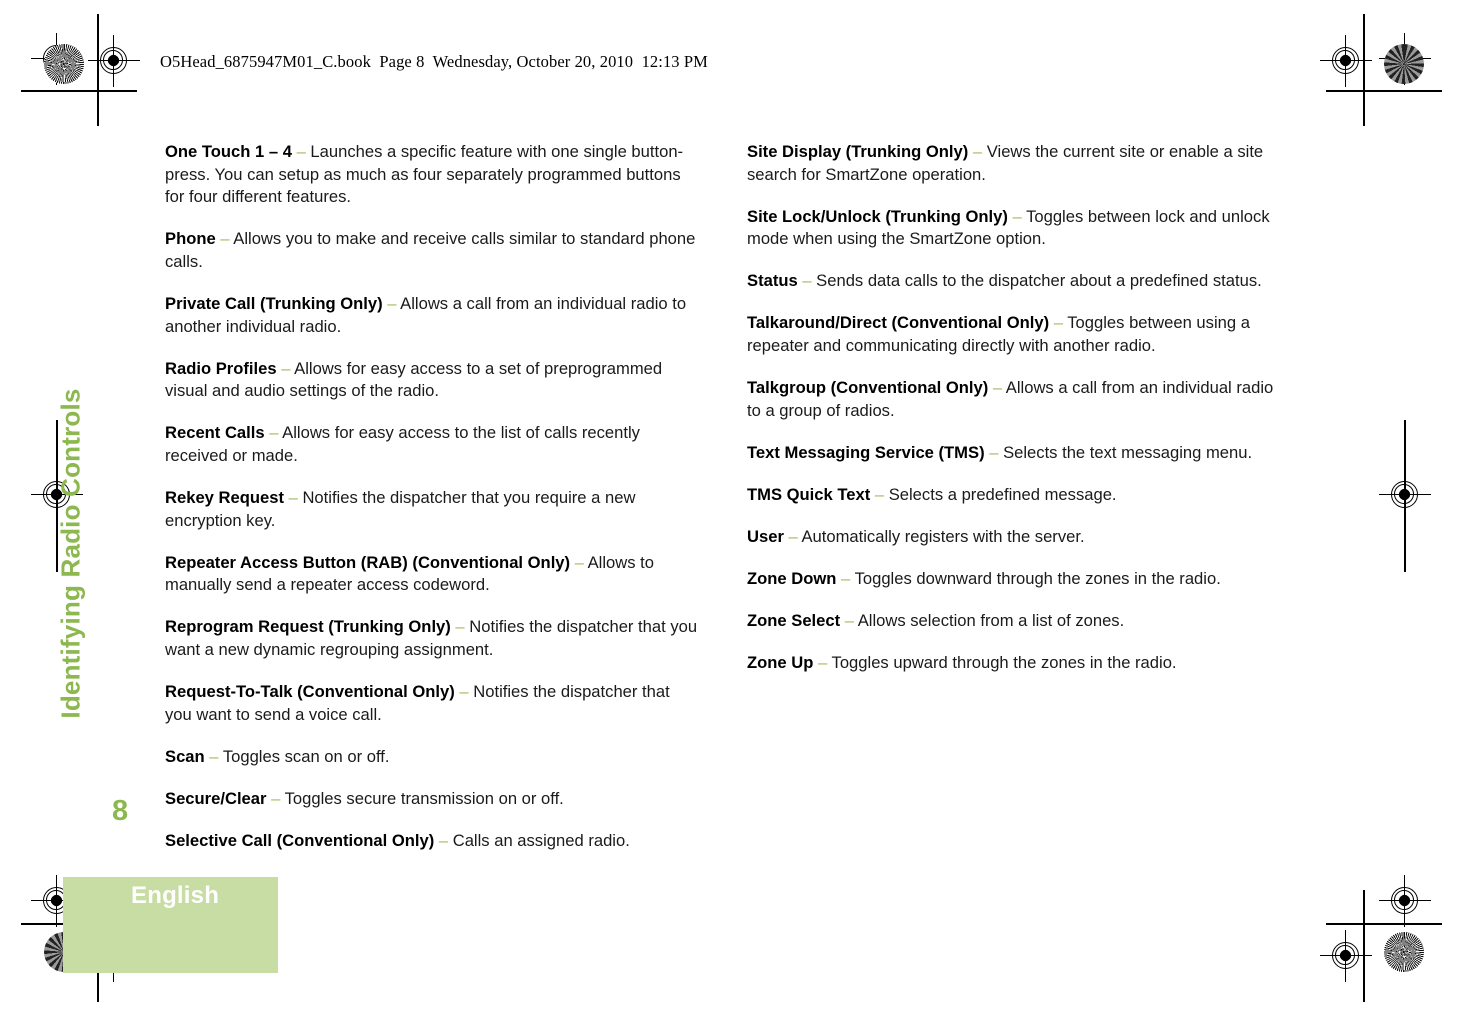 The image size is (1462, 1013). Describe the element at coordinates (866, 452) in the screenshot. I see `glossary-term: Text Messaging Service (TMS)` at that location.